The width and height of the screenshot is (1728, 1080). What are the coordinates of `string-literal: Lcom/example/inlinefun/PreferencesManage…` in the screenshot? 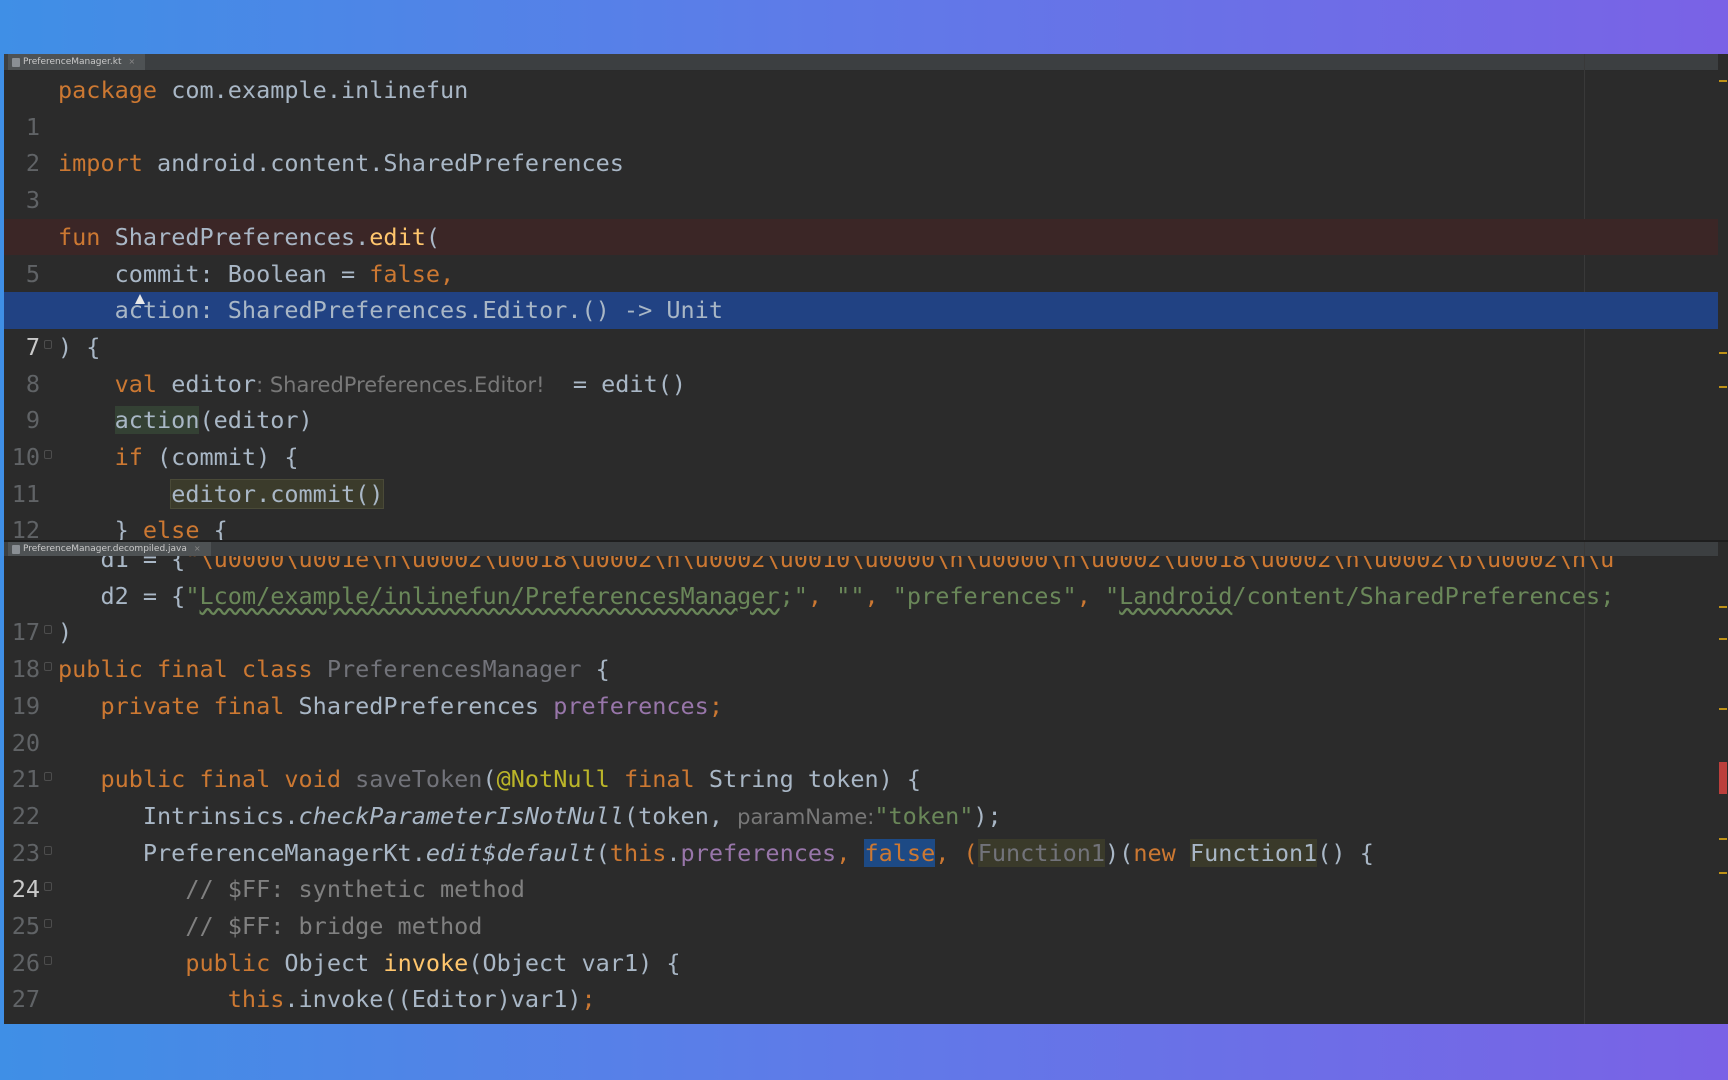 It's located at (489, 595).